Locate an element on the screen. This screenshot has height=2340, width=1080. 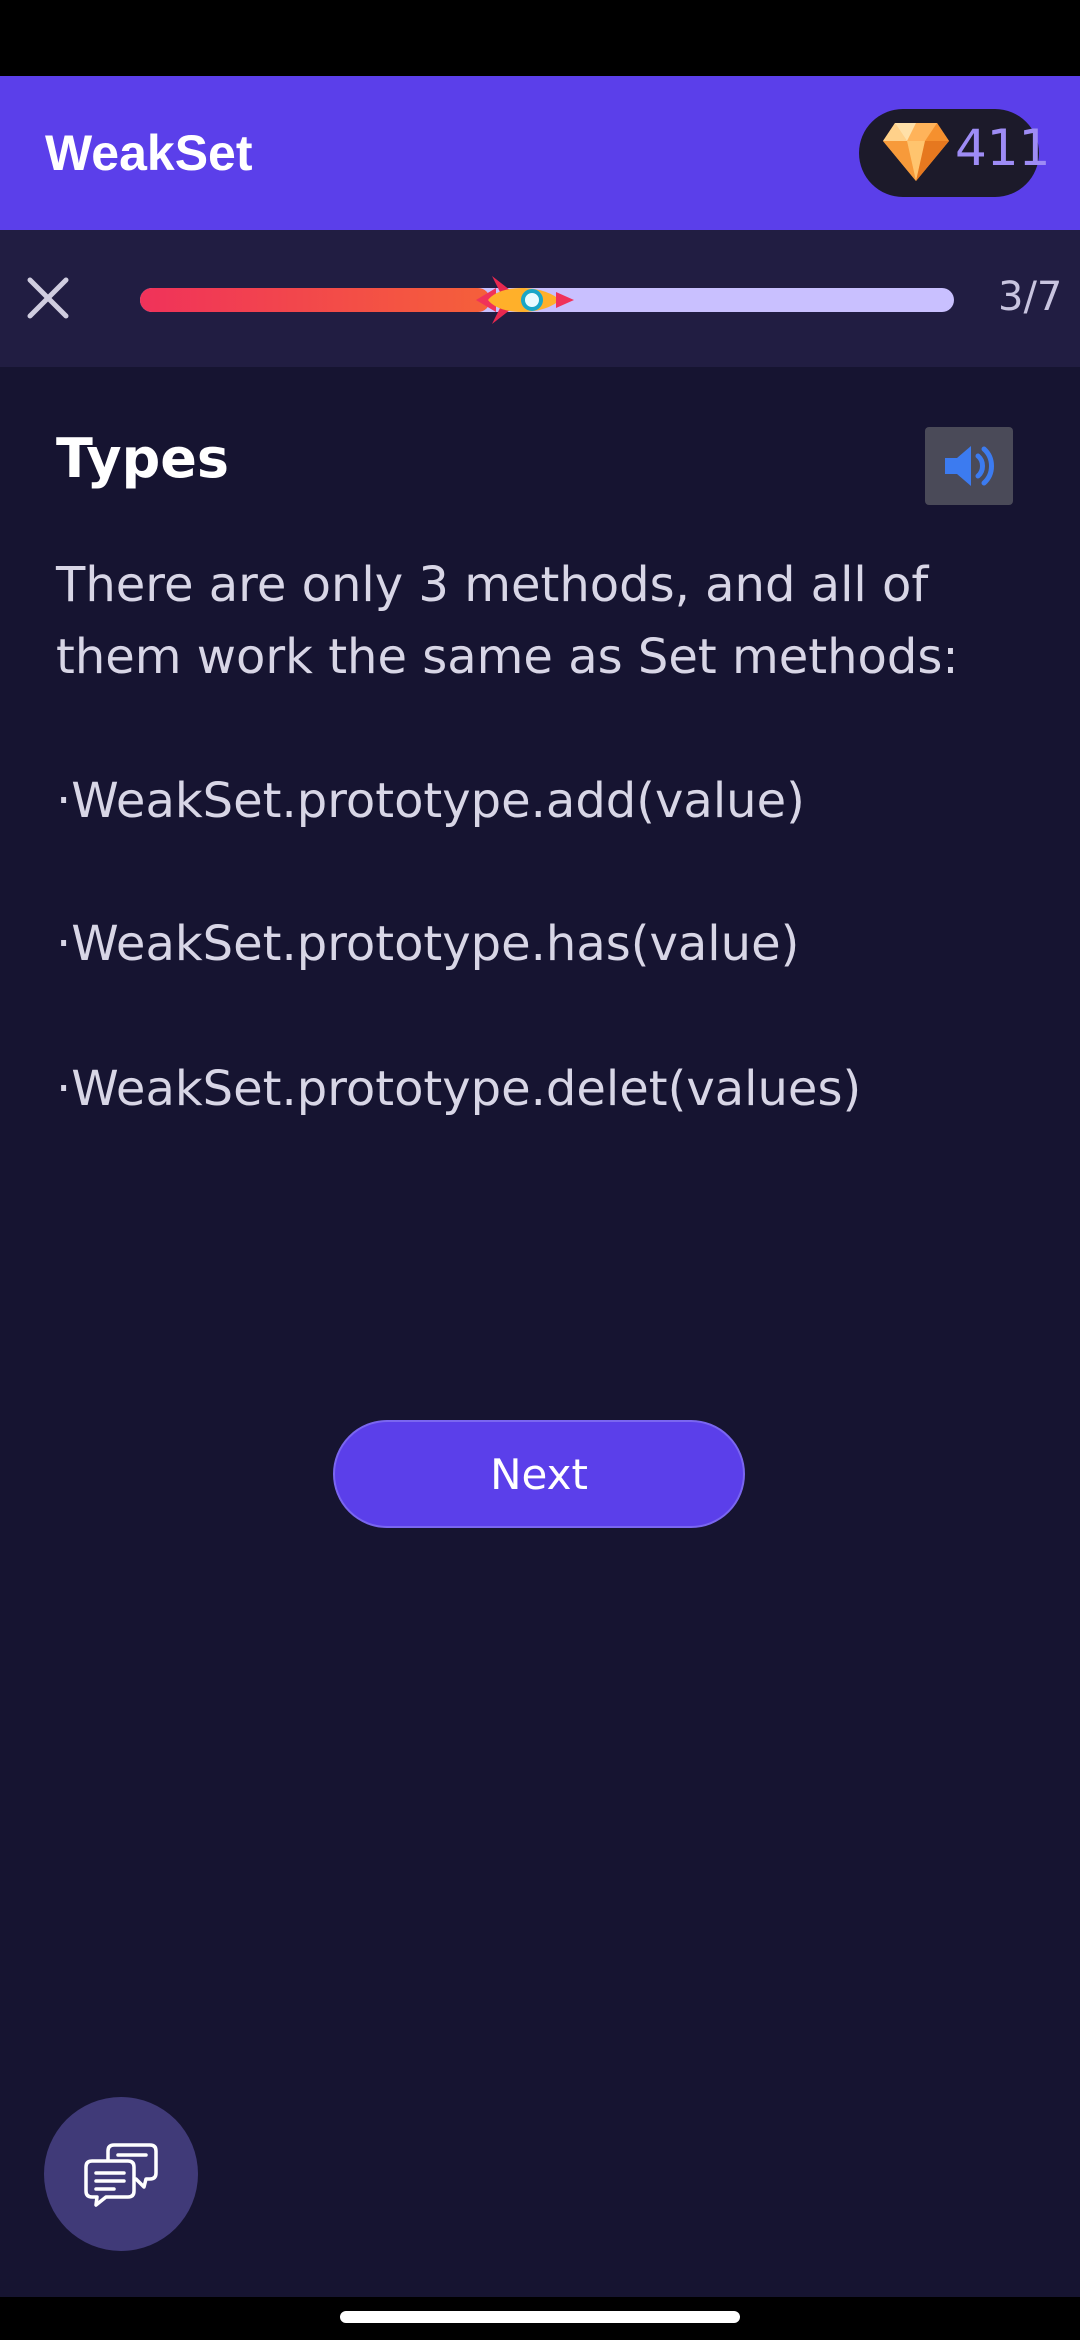
method-item: ·WeakSet.prototype.delet(values) is located at coordinates (459, 1089).